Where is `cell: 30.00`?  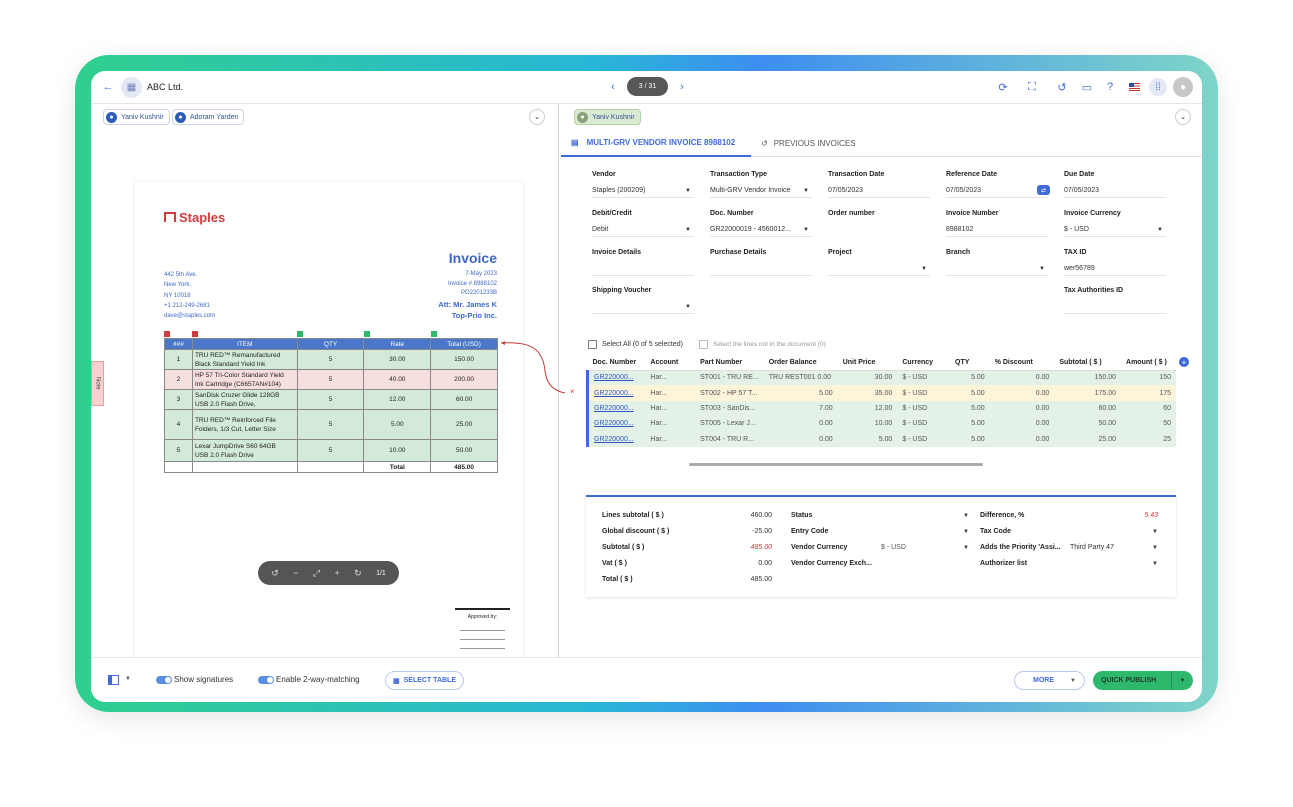 cell: 30.00 is located at coordinates (867, 378).